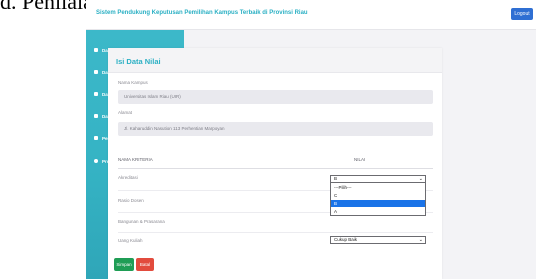 This screenshot has width=536, height=279. Describe the element at coordinates (124, 264) in the screenshot. I see `save-button: Simpan` at that location.